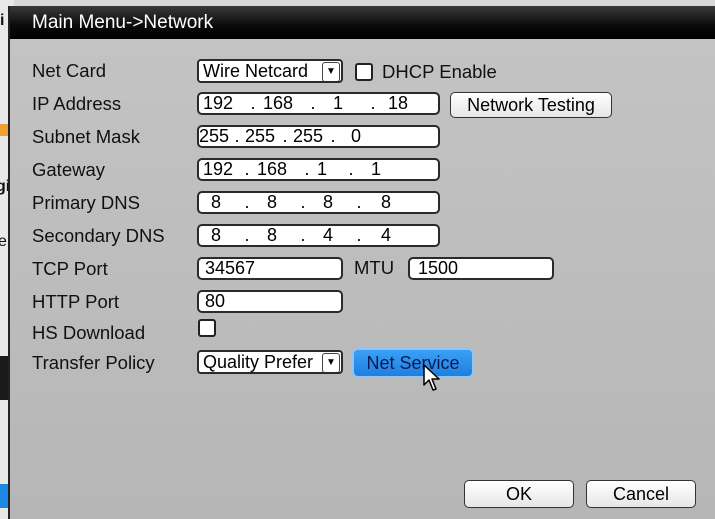 Image resolution: width=715 pixels, height=519 pixels. Describe the element at coordinates (86, 202) in the screenshot. I see `primary-dns-label: Primary DNS` at that location.